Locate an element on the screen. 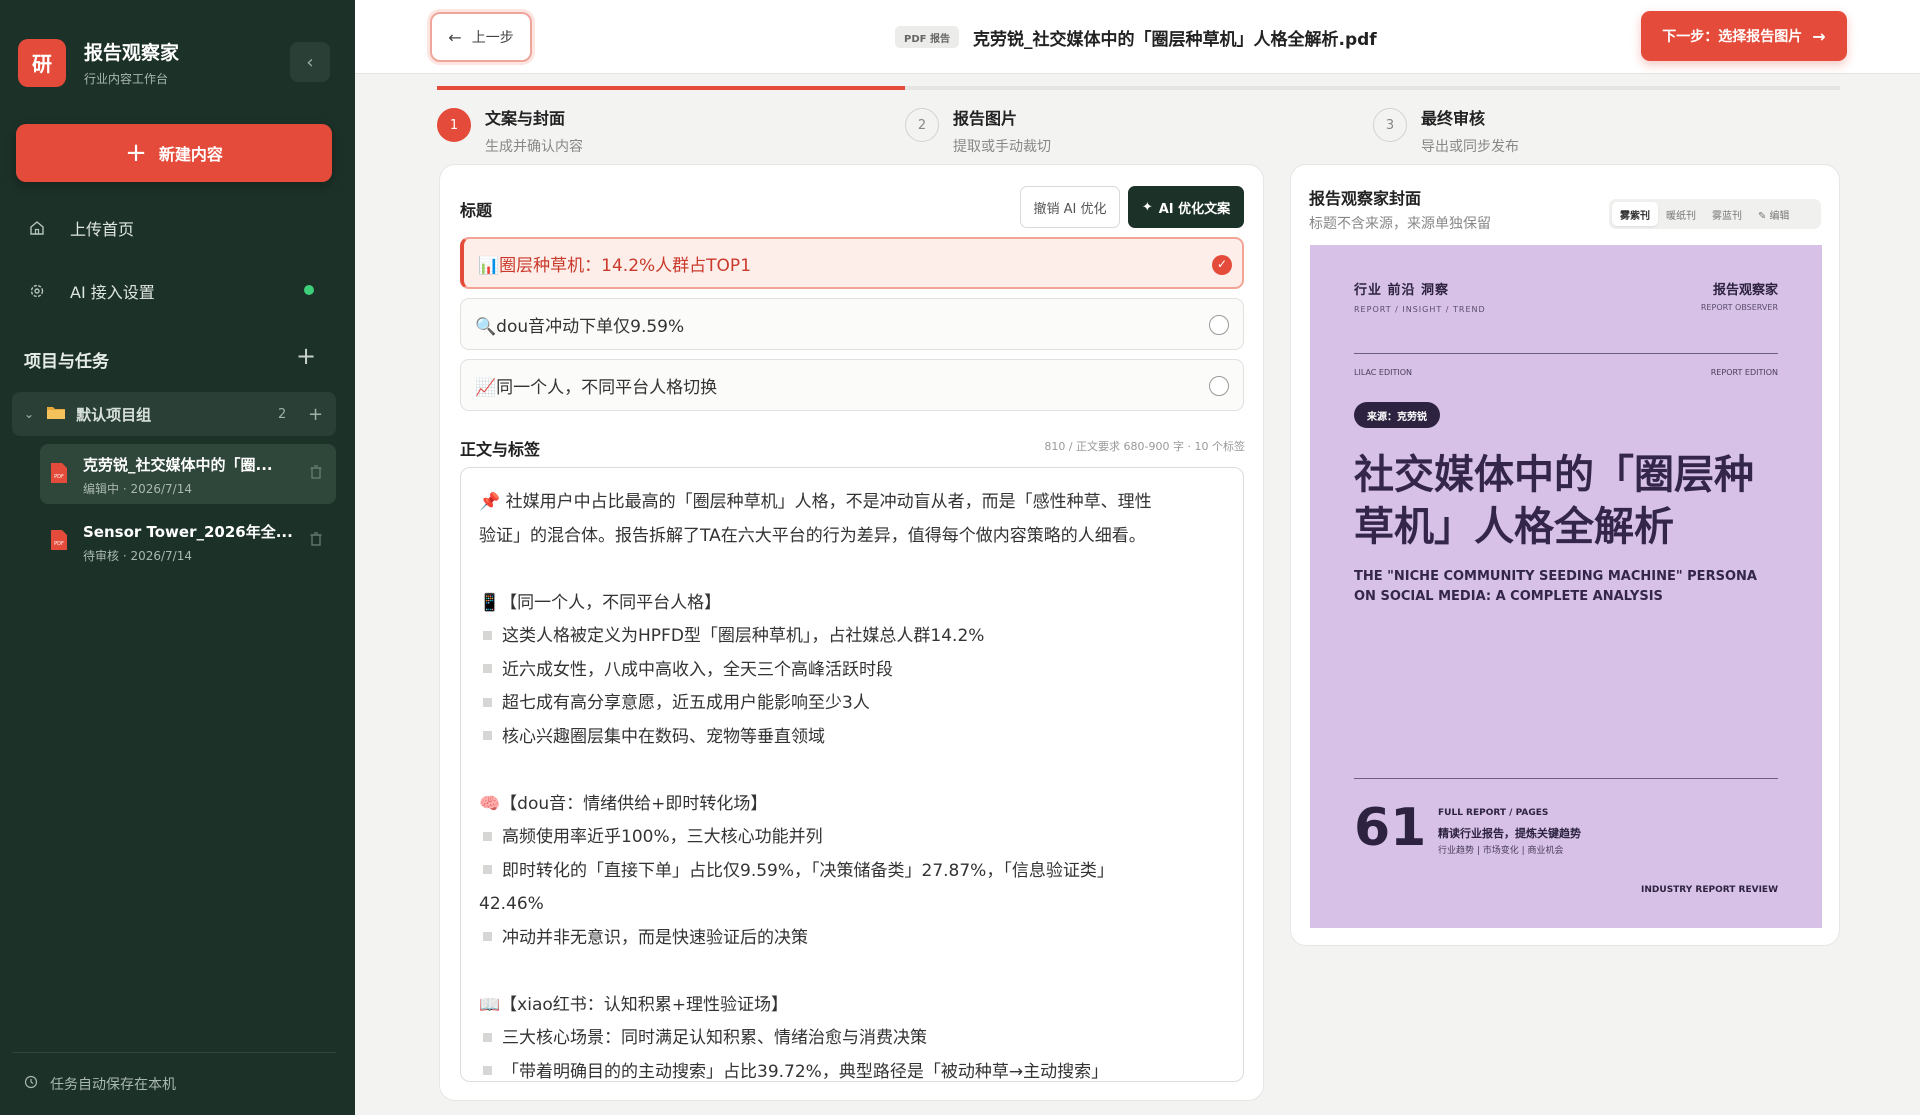  step-number: 1 is located at coordinates (454, 125).